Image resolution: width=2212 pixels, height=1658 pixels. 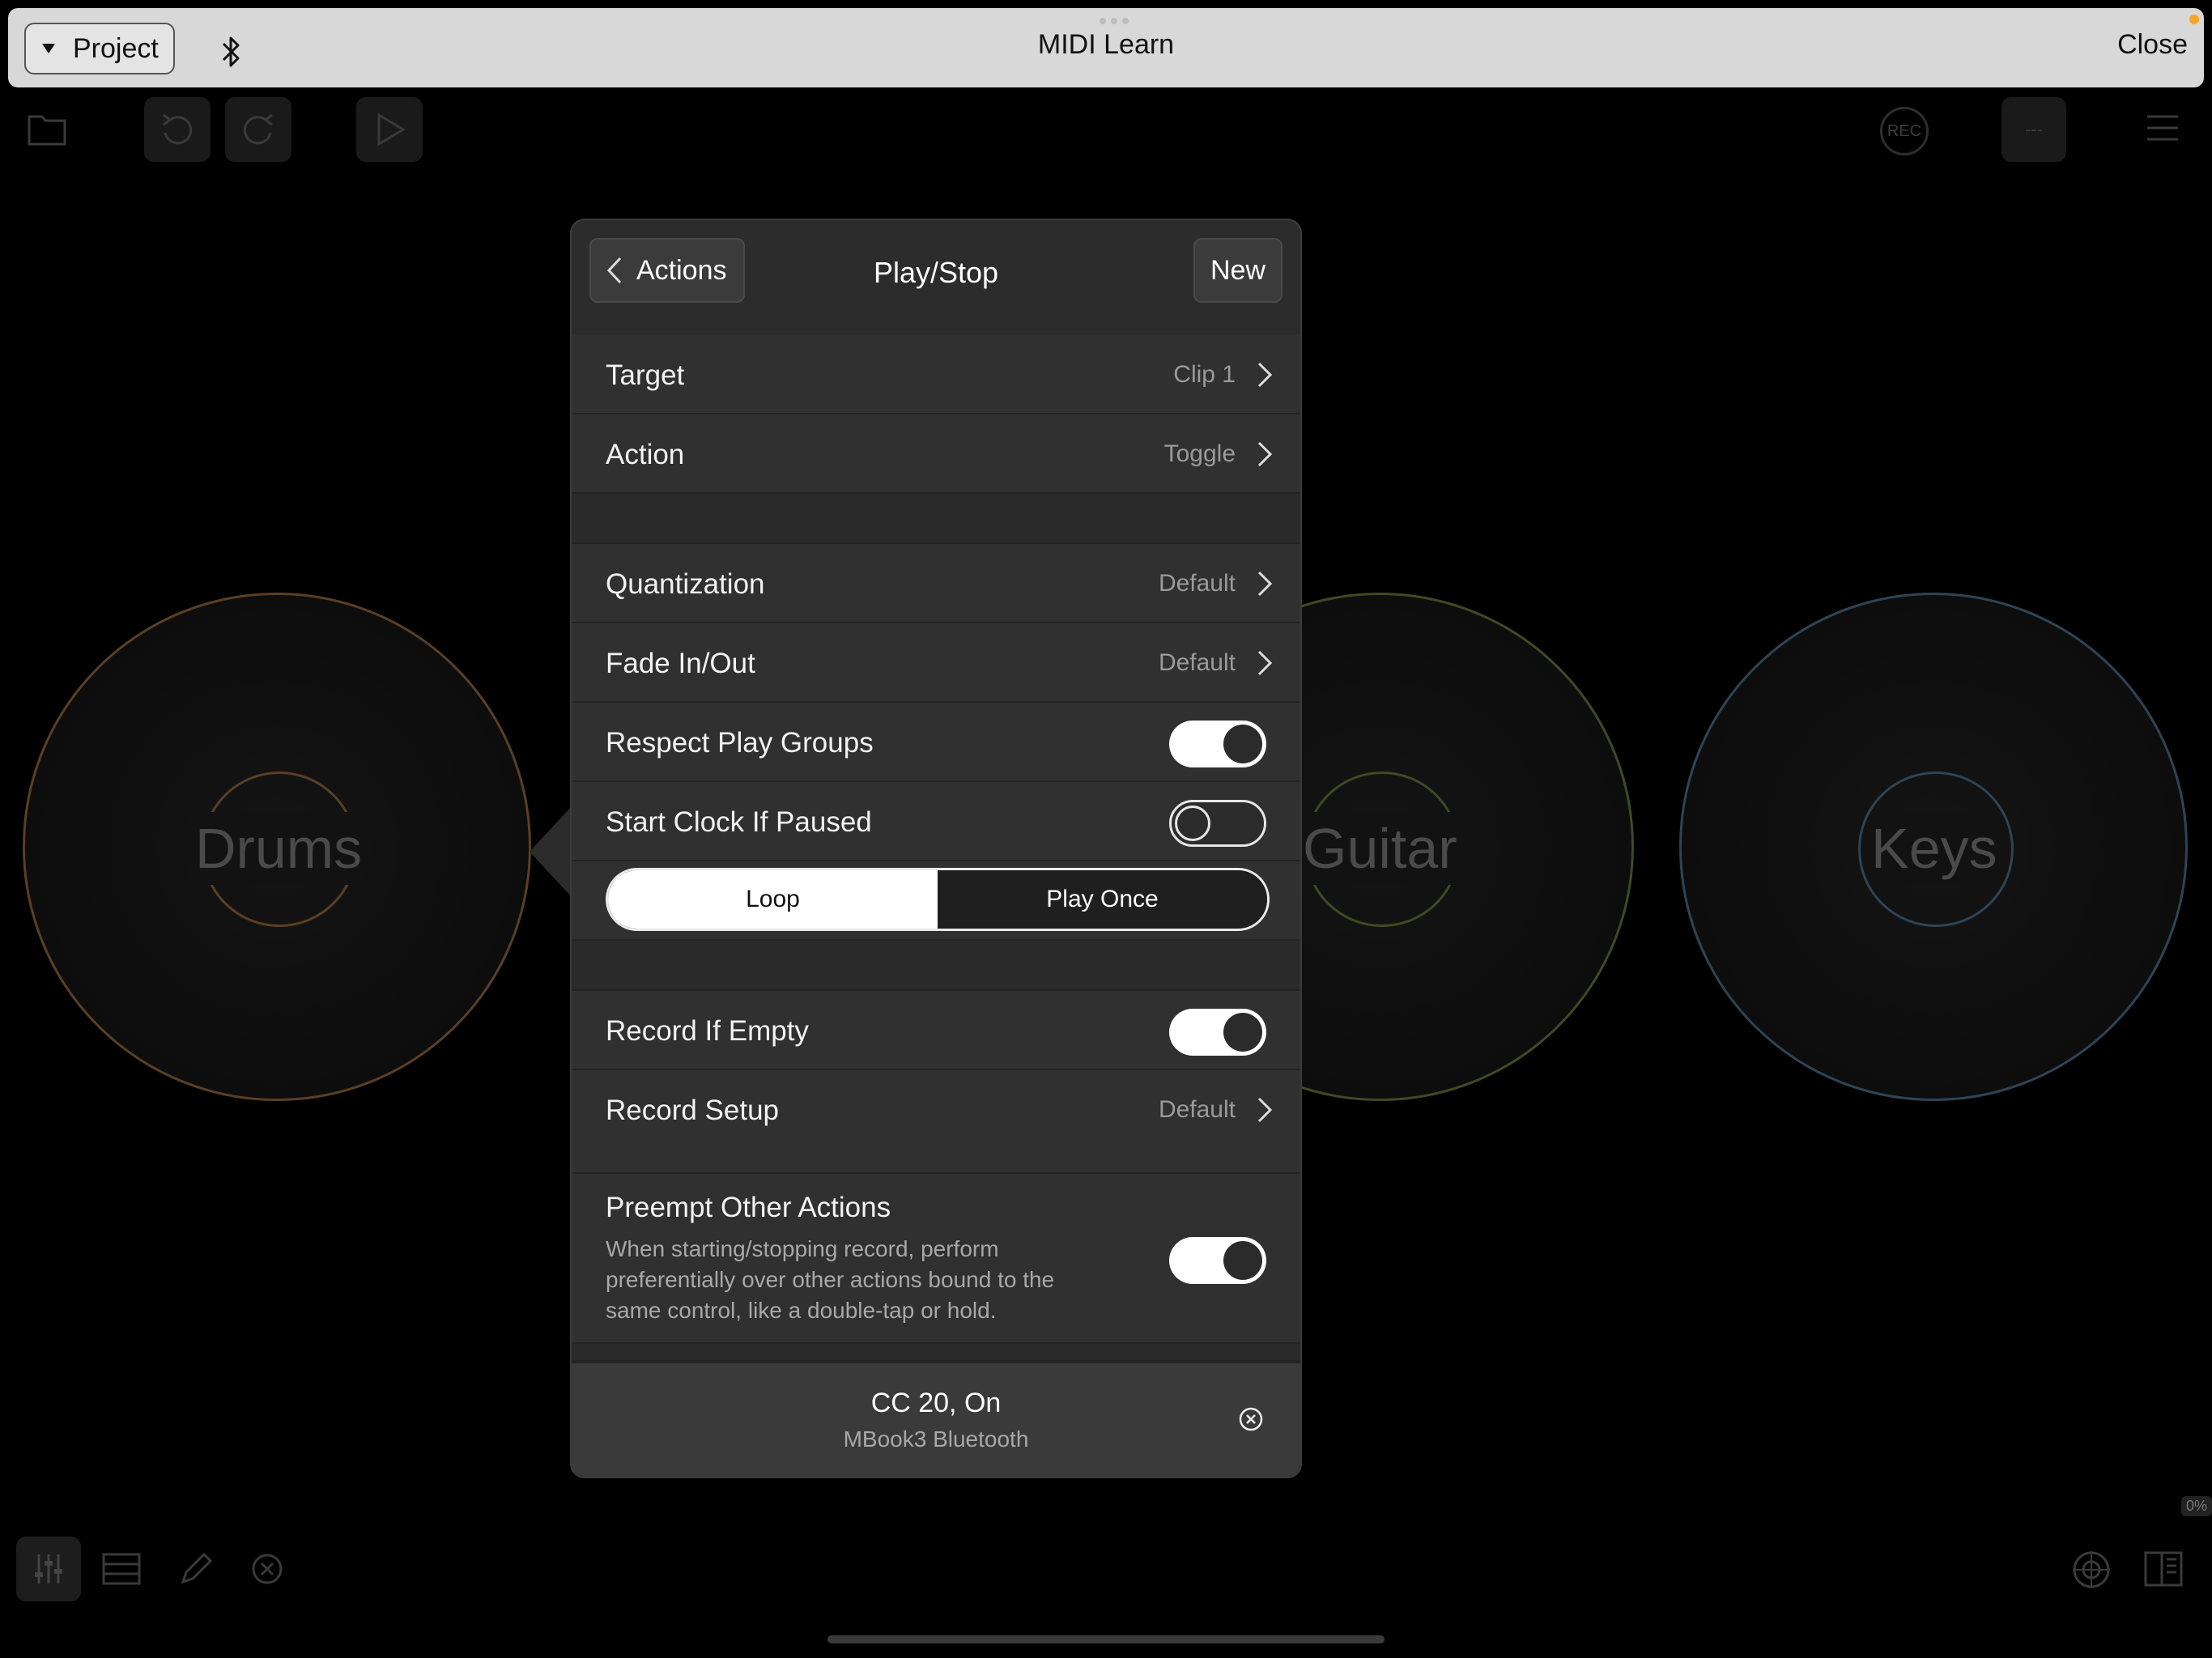 I want to click on play-icon, so click(x=391, y=130).